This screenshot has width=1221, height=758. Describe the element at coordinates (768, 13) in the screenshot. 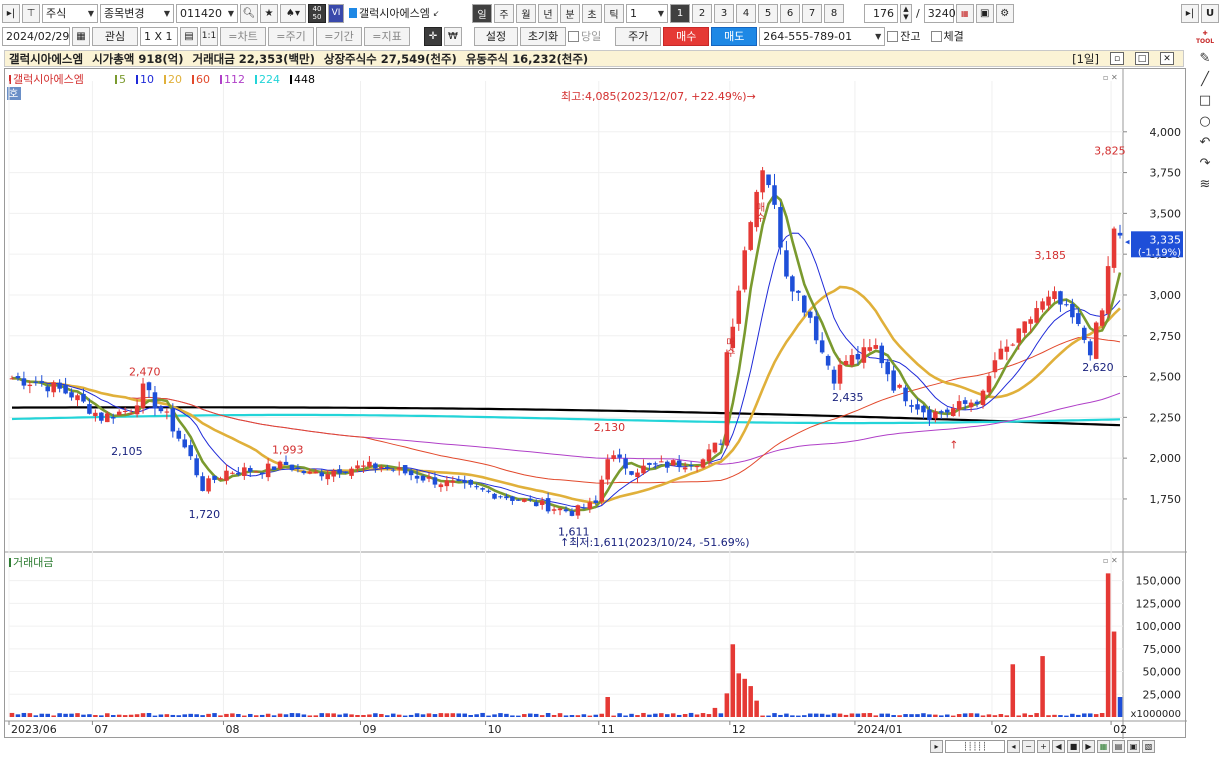

I see `chart-num-5: 5` at that location.